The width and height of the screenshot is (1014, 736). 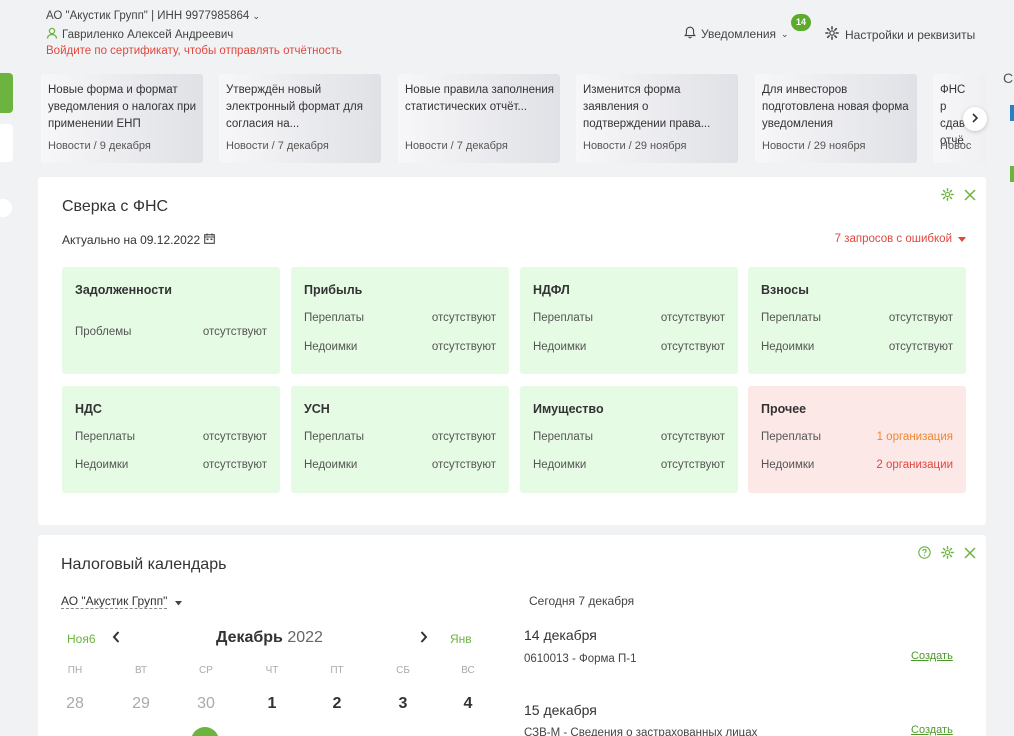 What do you see at coordinates (784, 409) in the screenshot?
I see `tile-title: Прочее` at bounding box center [784, 409].